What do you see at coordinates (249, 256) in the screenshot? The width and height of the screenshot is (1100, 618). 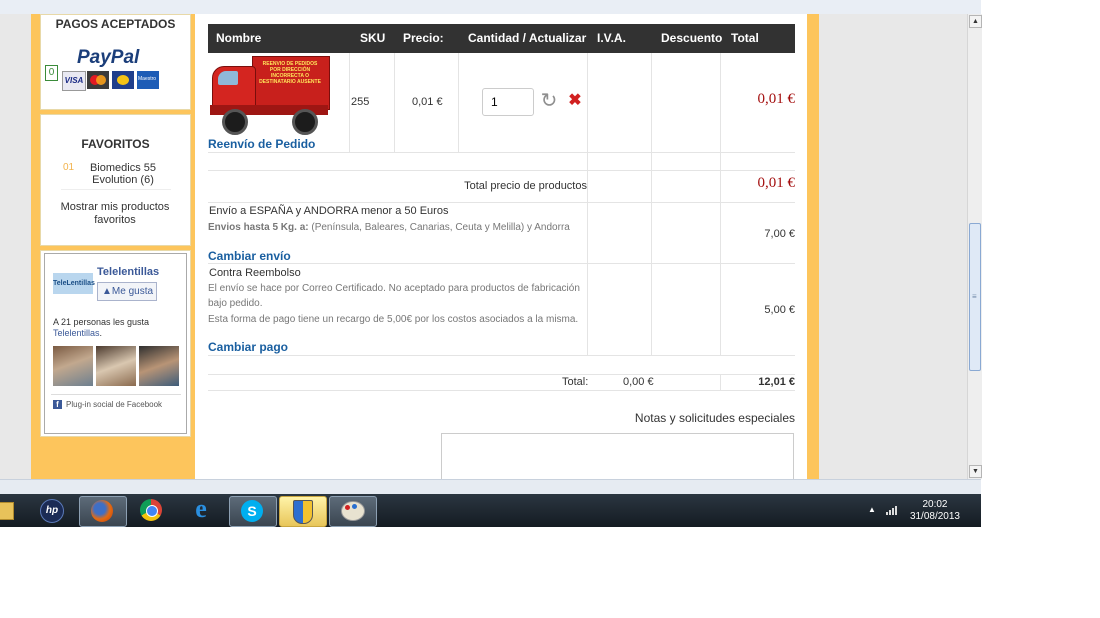 I see `change-shipping-link: Cambiar envío` at bounding box center [249, 256].